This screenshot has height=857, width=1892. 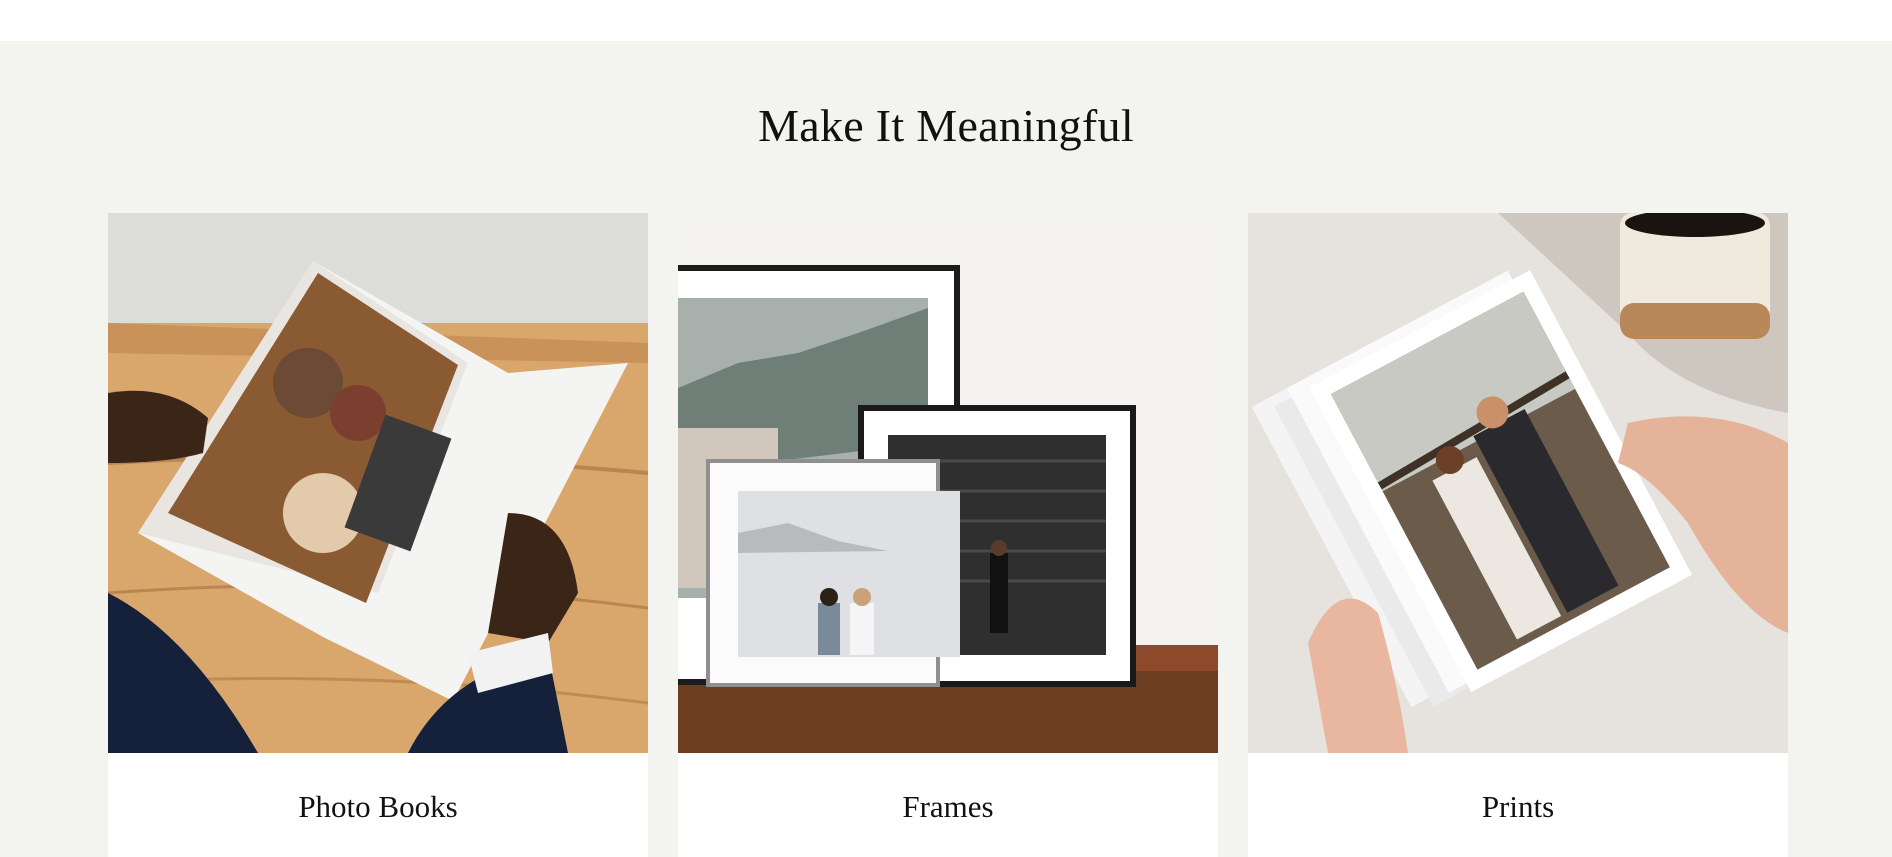 What do you see at coordinates (946, 125) in the screenshot?
I see `section-title: Make It Meaningful` at bounding box center [946, 125].